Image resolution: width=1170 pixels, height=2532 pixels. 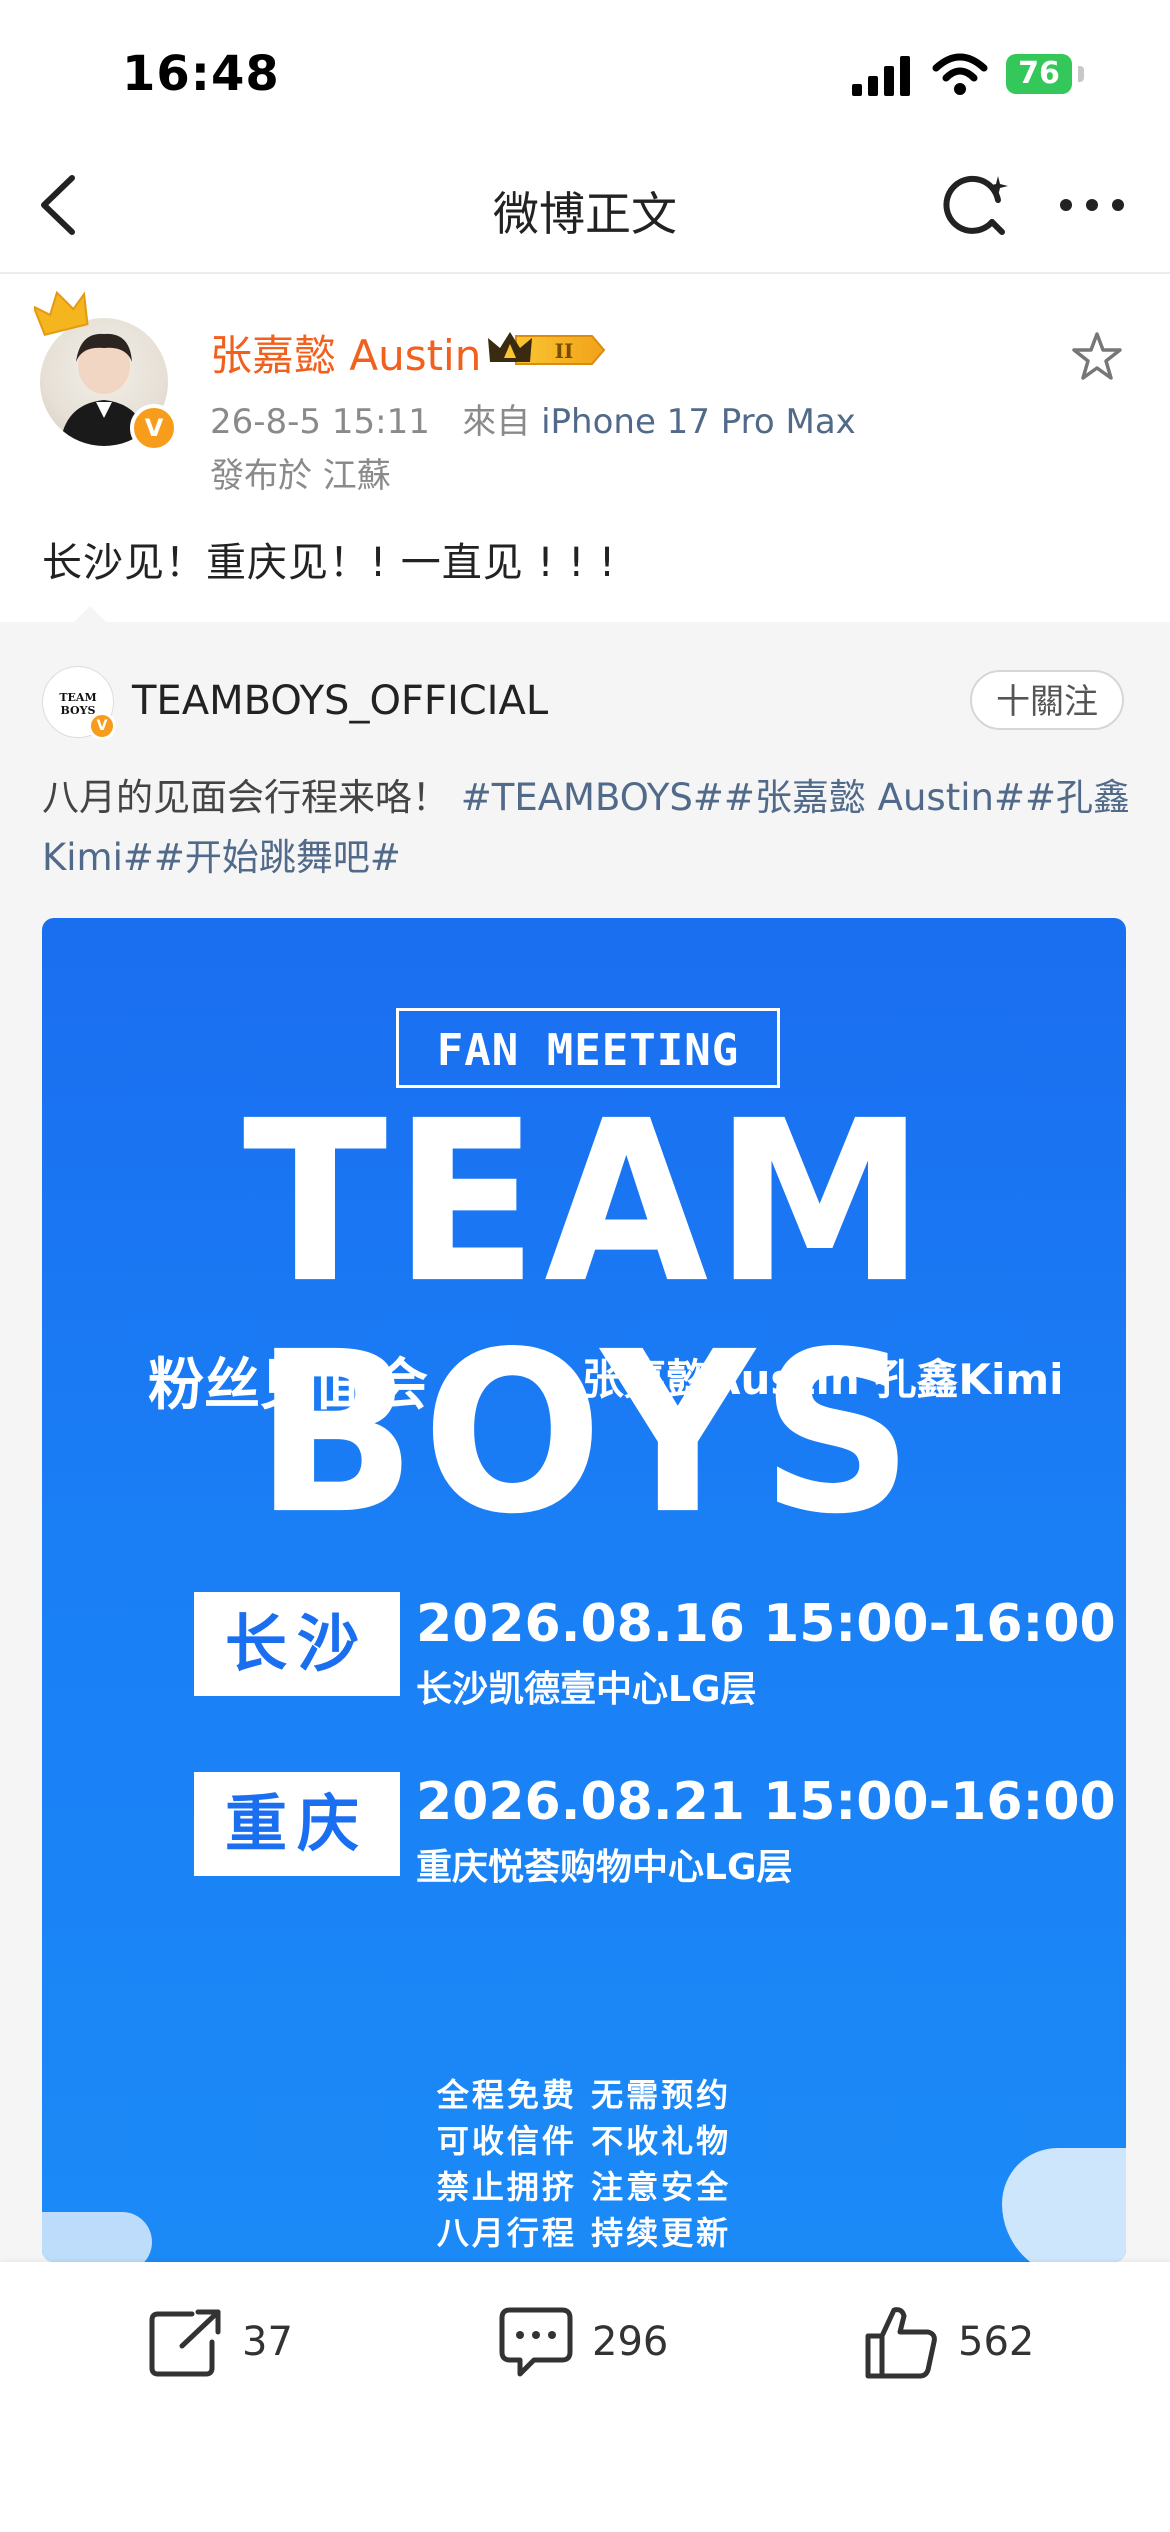 What do you see at coordinates (584, 2095) in the screenshot?
I see `poster-note: 全程免费 无需预约` at bounding box center [584, 2095].